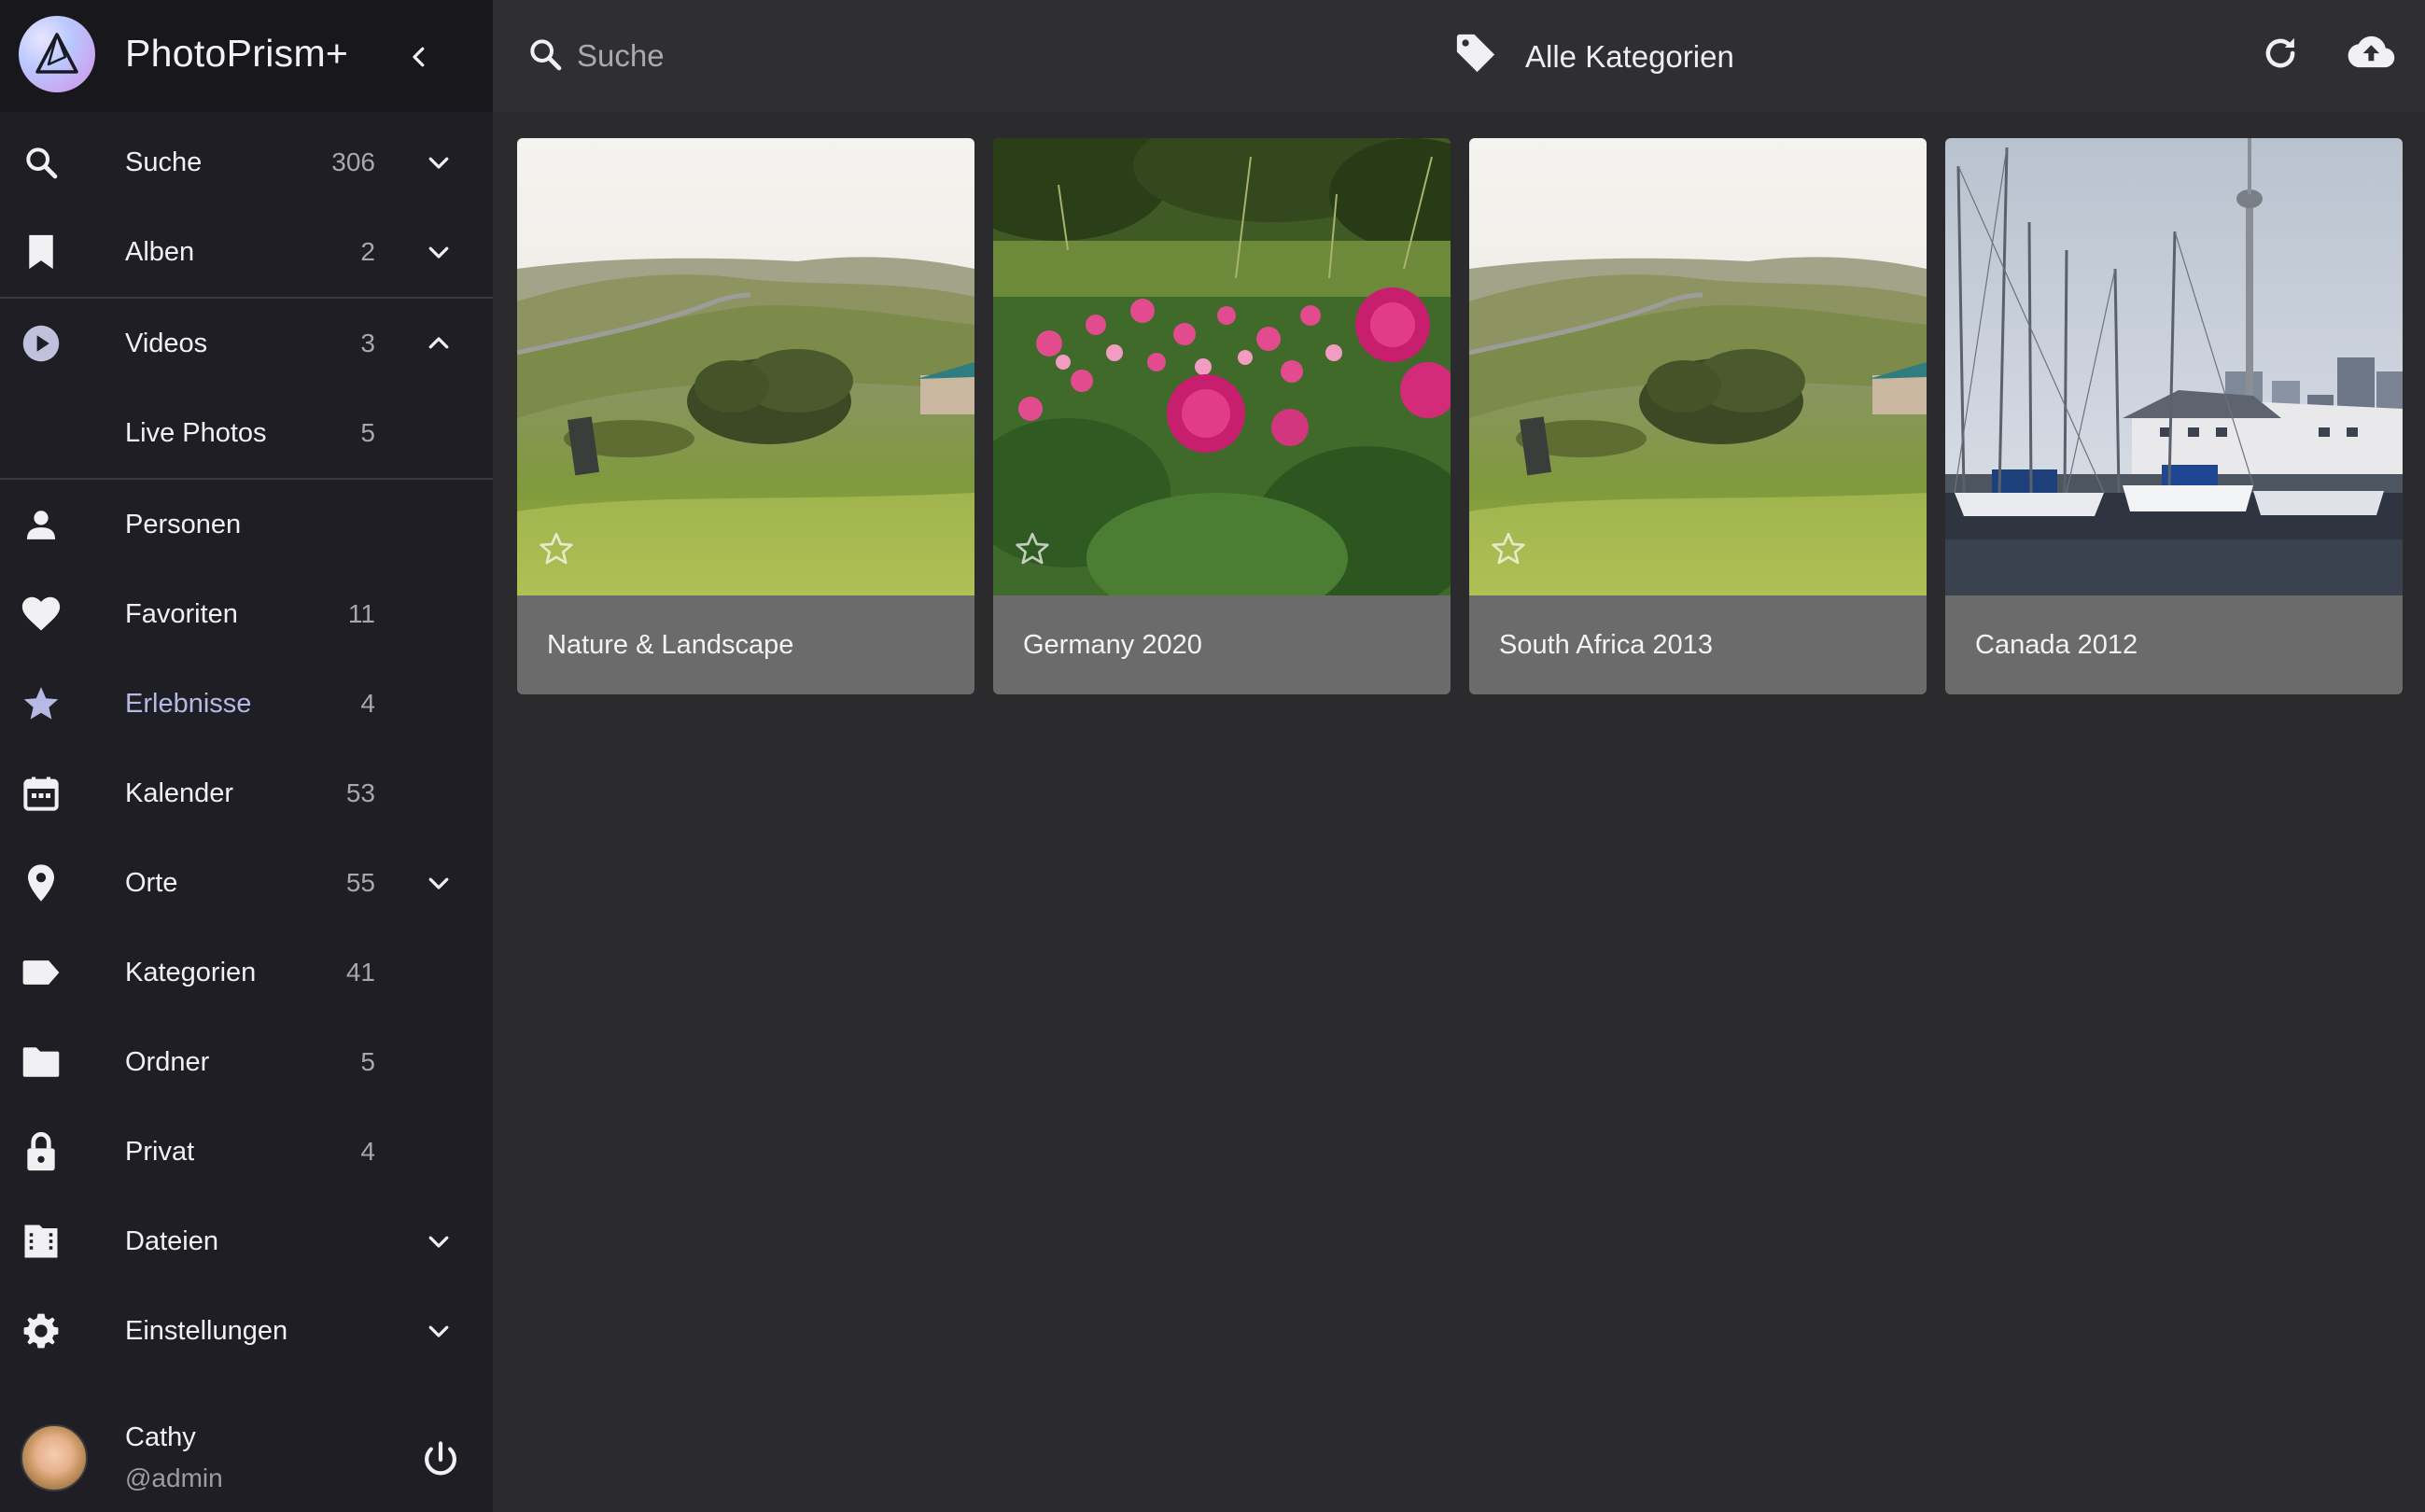 This screenshot has height=1512, width=2425. What do you see at coordinates (166, 343) in the screenshot?
I see `sidebar-item-label: Videos` at bounding box center [166, 343].